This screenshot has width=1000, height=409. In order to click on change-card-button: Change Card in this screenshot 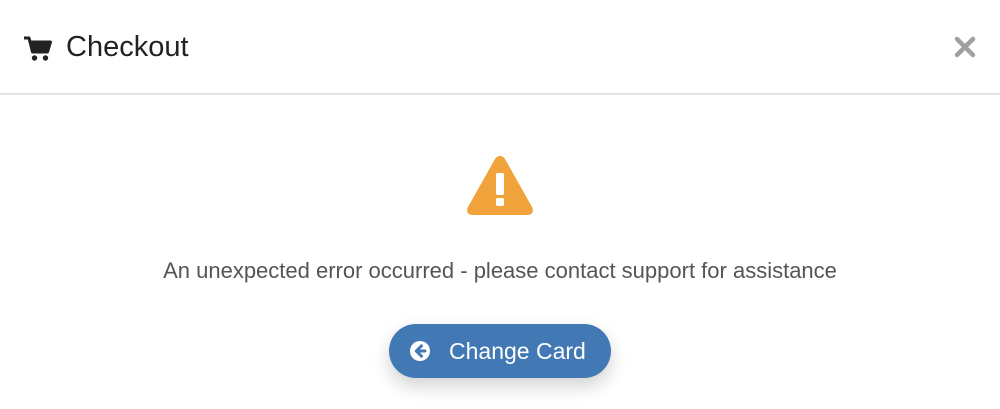, I will do `click(500, 351)`.